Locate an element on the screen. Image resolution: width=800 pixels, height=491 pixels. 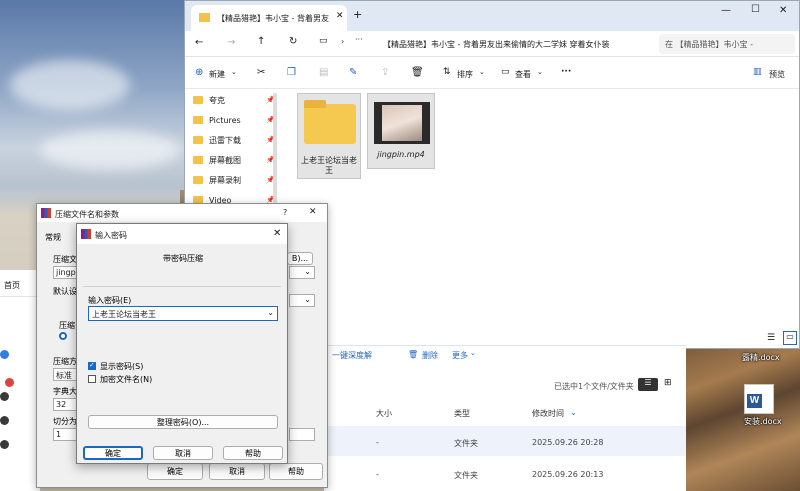
desktop-file-label: 露精.docx is located at coordinates (761, 357).